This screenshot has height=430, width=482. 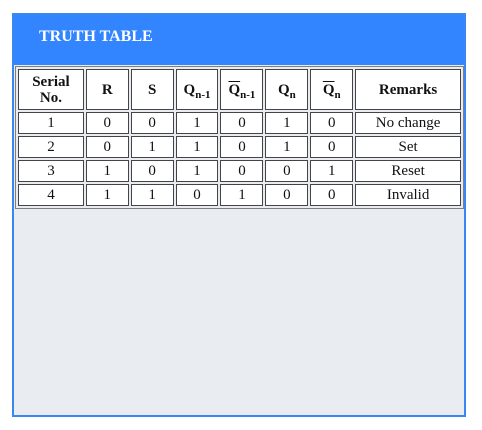 What do you see at coordinates (283, 89) in the screenshot?
I see `q-base: Q` at bounding box center [283, 89].